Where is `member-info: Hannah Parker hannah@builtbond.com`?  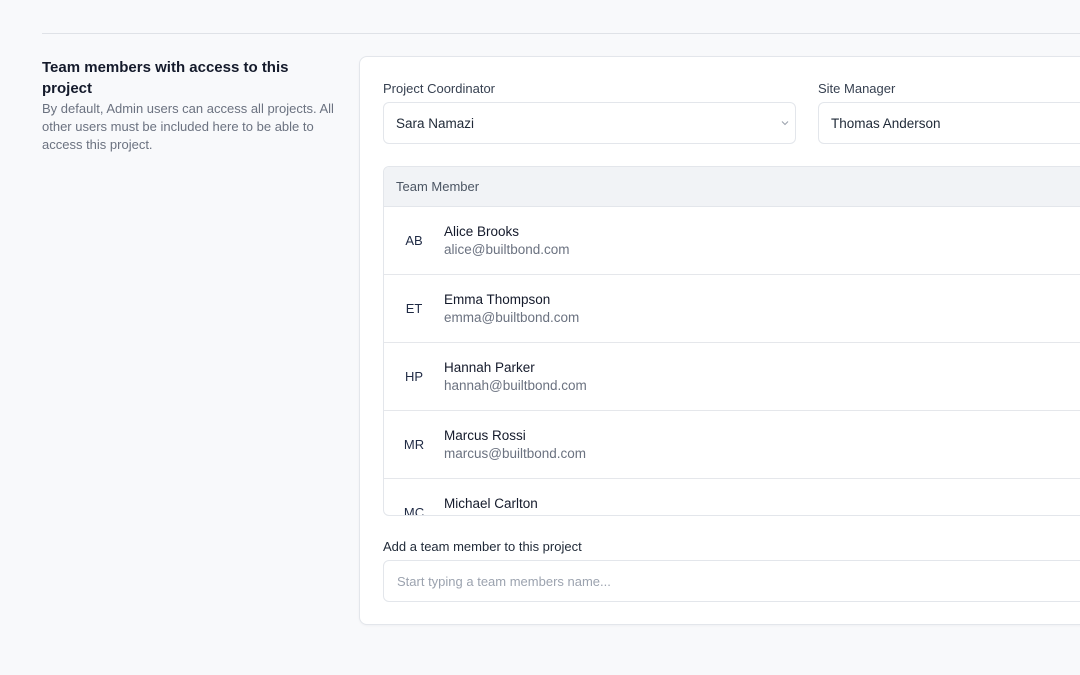
member-info: Hannah Parker hannah@builtbond.com is located at coordinates (515, 377).